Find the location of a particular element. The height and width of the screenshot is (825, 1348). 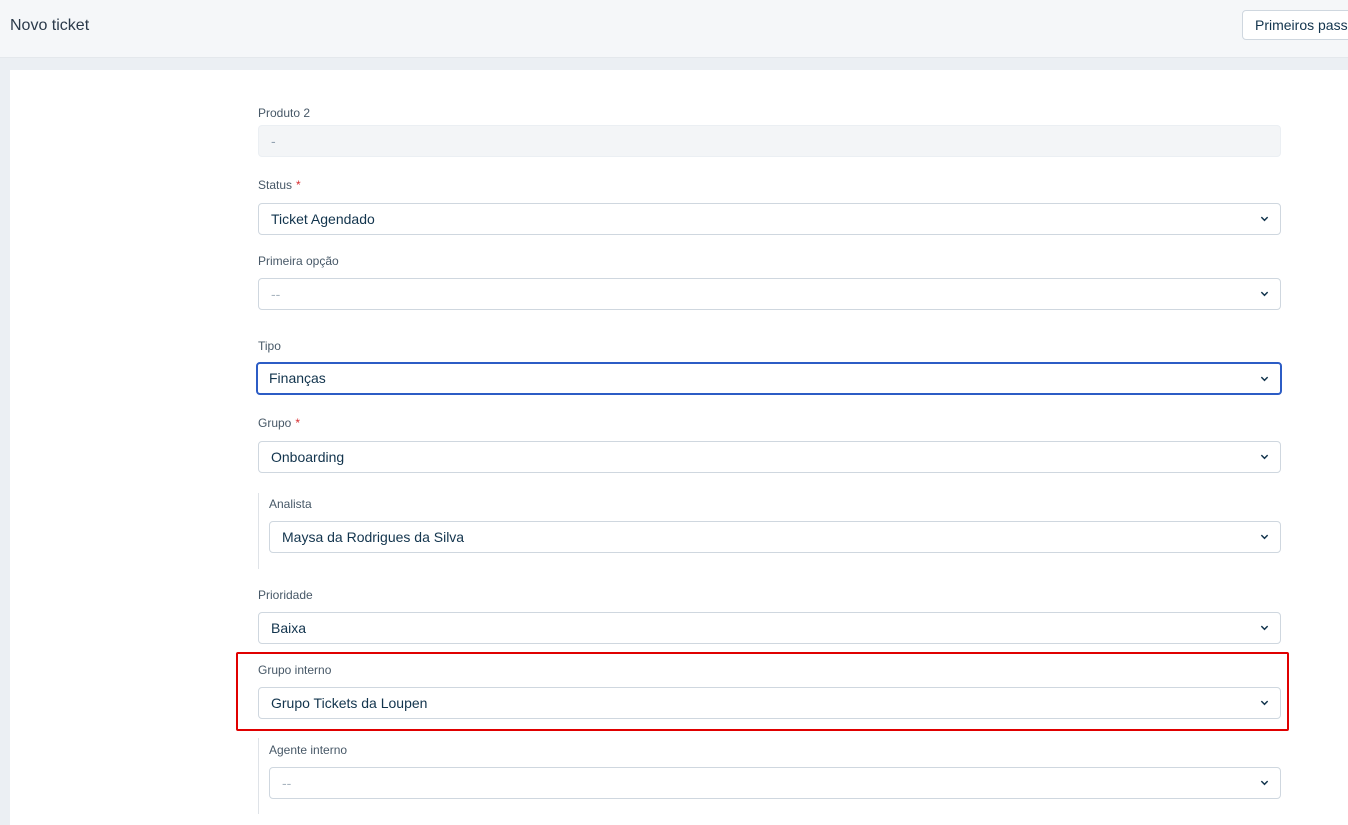

agente-interno-label: Agente interno is located at coordinates (308, 750).